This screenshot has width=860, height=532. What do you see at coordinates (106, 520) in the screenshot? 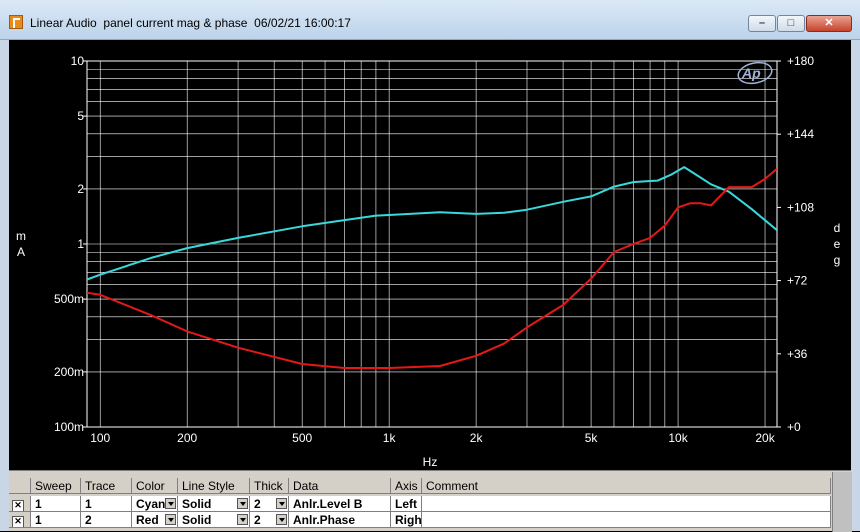
I see `trace-cell: 2` at bounding box center [106, 520].